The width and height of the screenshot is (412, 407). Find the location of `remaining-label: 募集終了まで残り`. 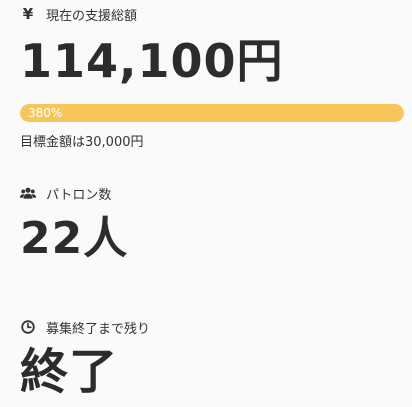

remaining-label: 募集終了まで残り is located at coordinates (98, 329).